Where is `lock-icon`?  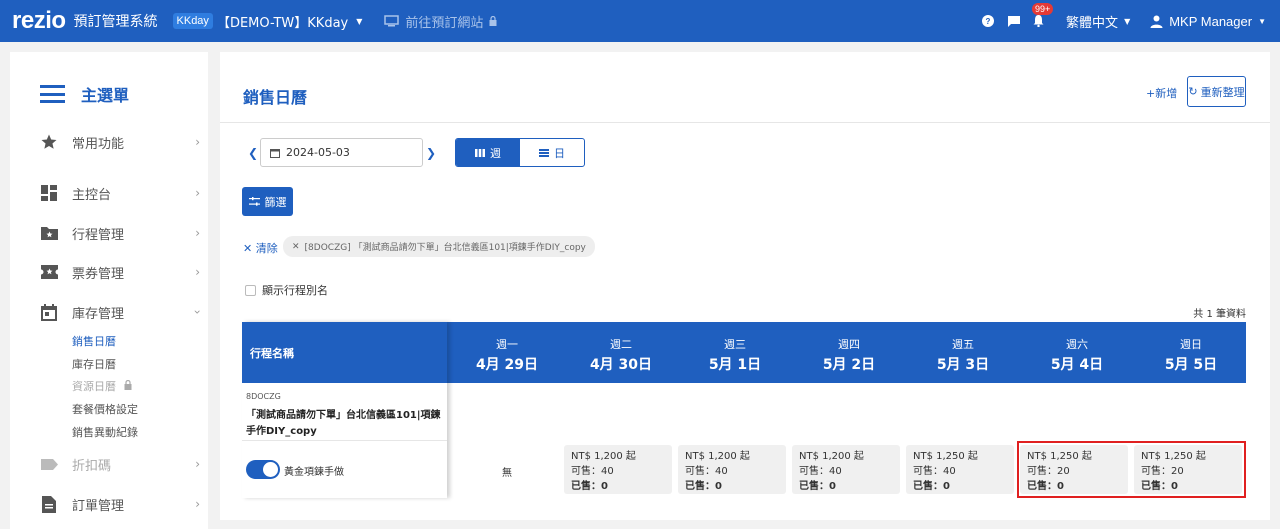 lock-icon is located at coordinates (127, 384).